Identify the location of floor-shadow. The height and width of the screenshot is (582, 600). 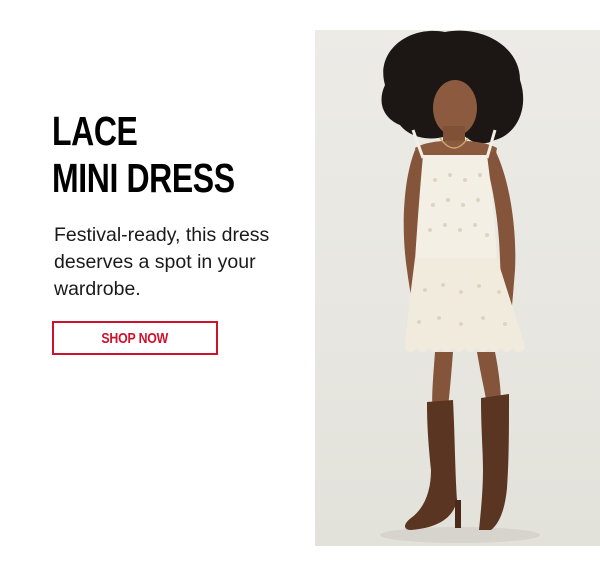
(460, 535).